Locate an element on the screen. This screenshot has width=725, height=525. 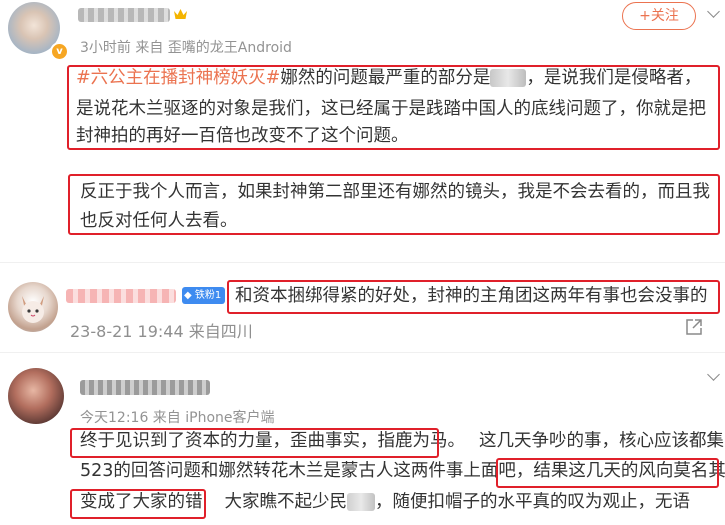
diamond-icon: ◆ is located at coordinates (188, 295).